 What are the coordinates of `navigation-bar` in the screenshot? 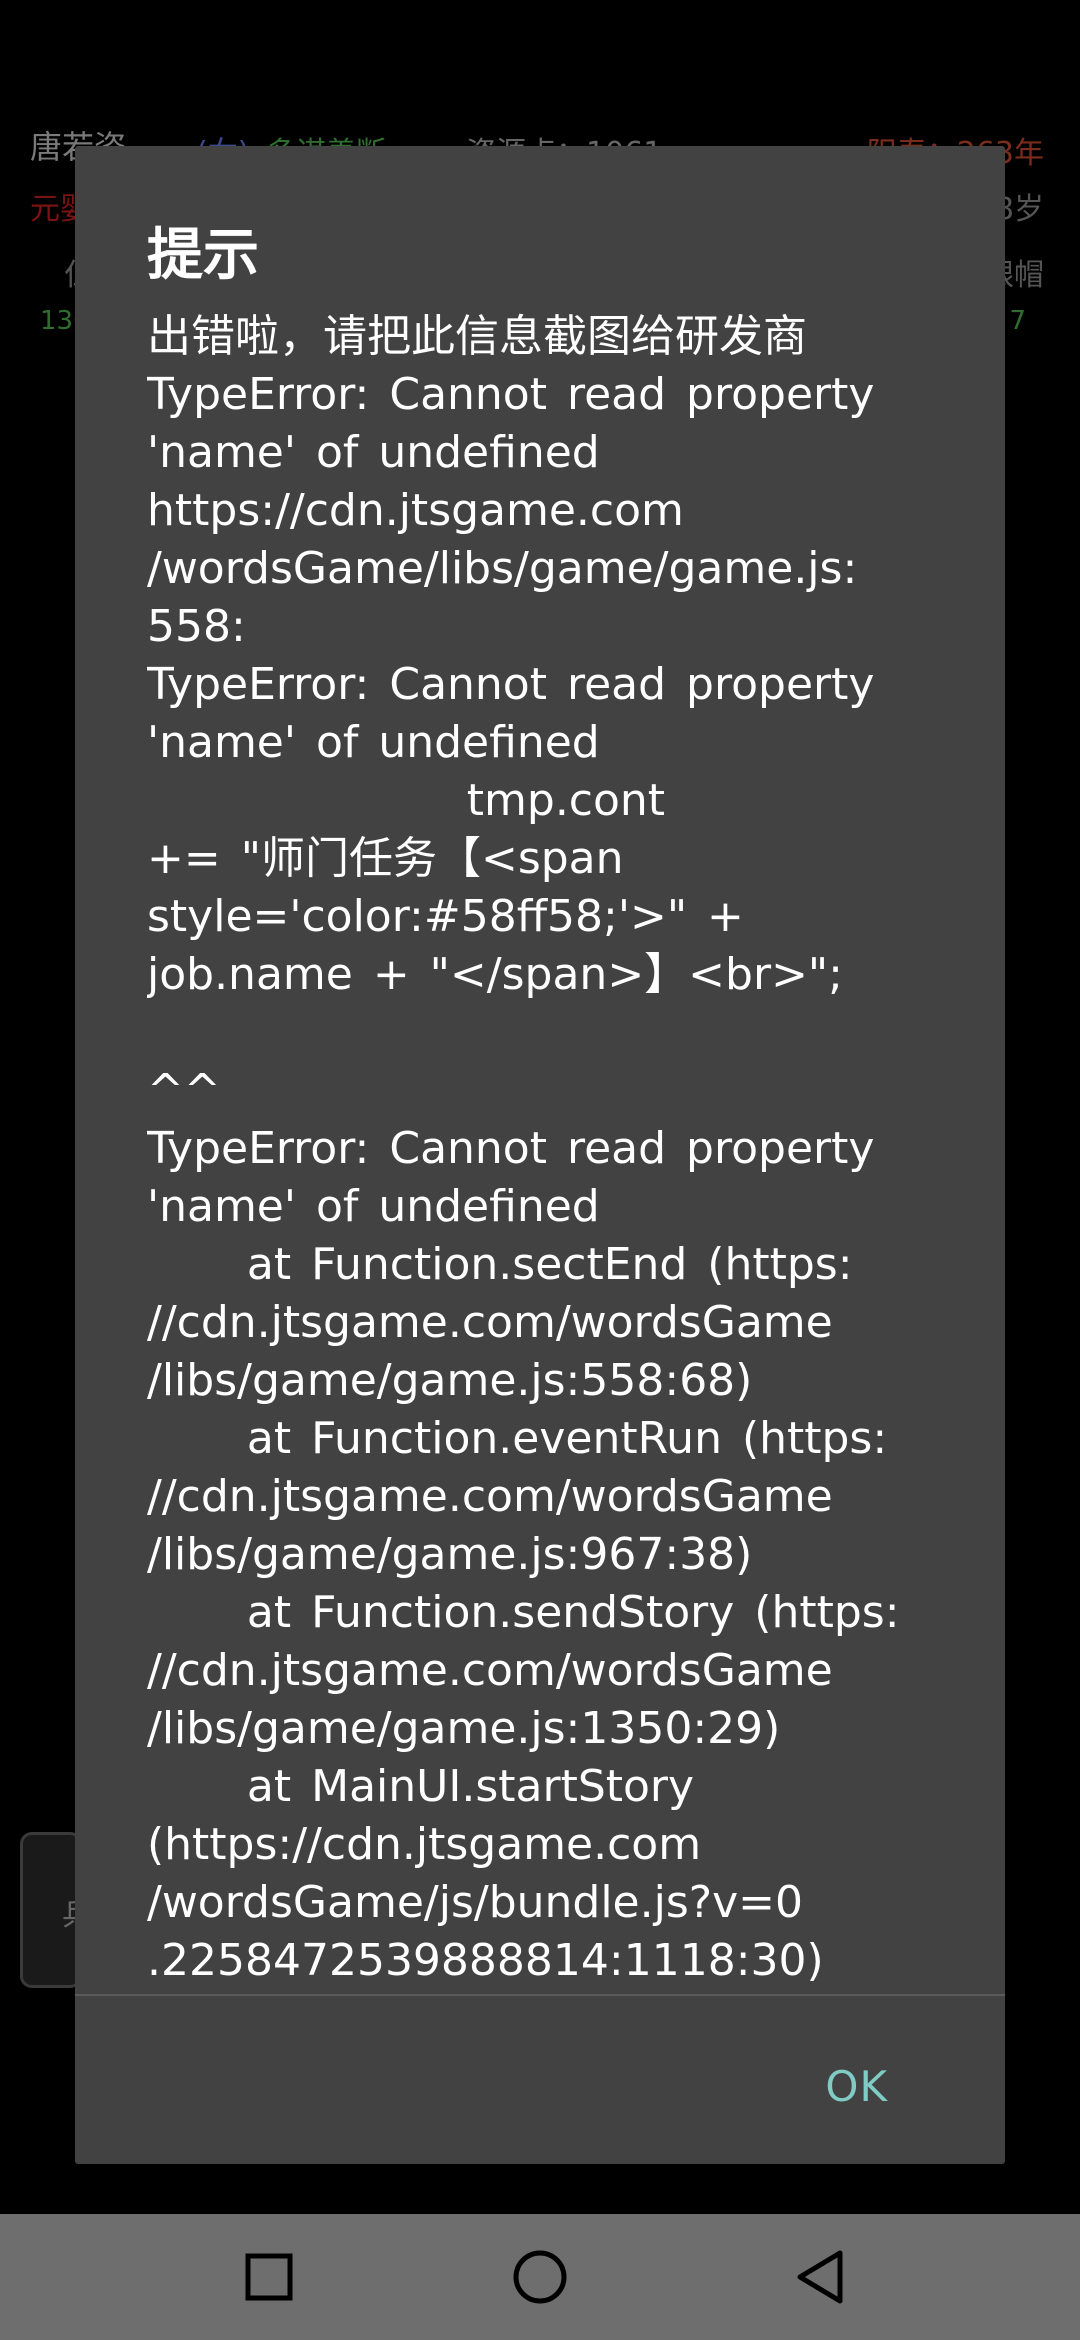 It's located at (540, 2277).